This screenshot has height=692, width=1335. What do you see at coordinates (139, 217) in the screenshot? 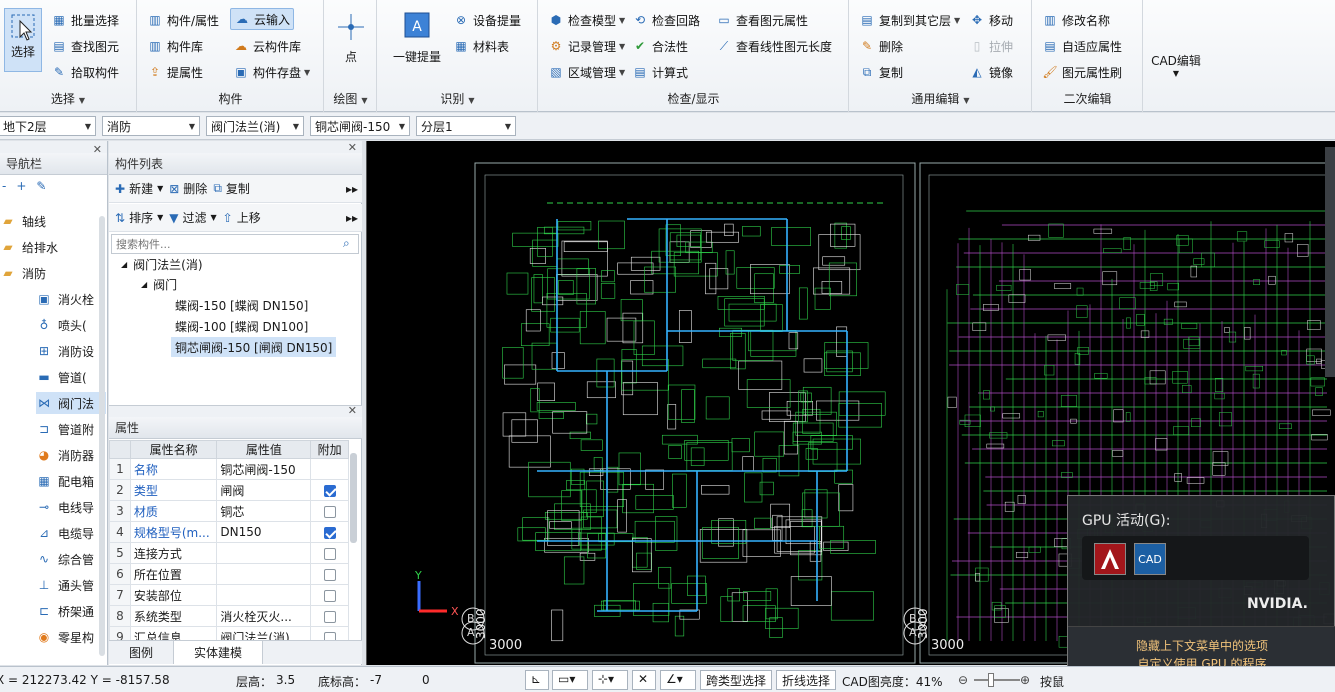
I see `sort-button: ⇅ 排序 ▼` at bounding box center [139, 217].